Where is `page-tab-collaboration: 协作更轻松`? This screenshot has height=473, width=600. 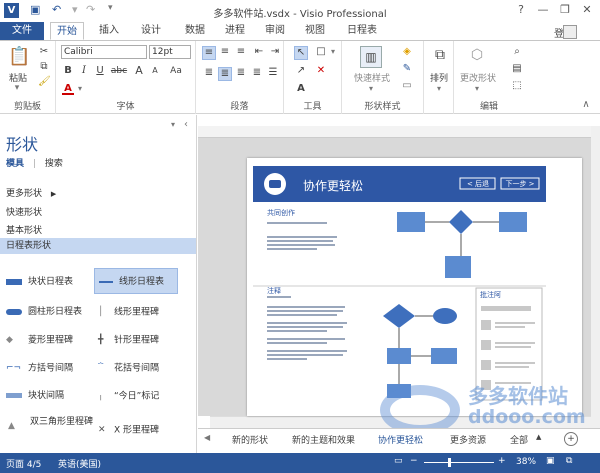 page-tab-collaboration: 协作更轻松 is located at coordinates (400, 439).